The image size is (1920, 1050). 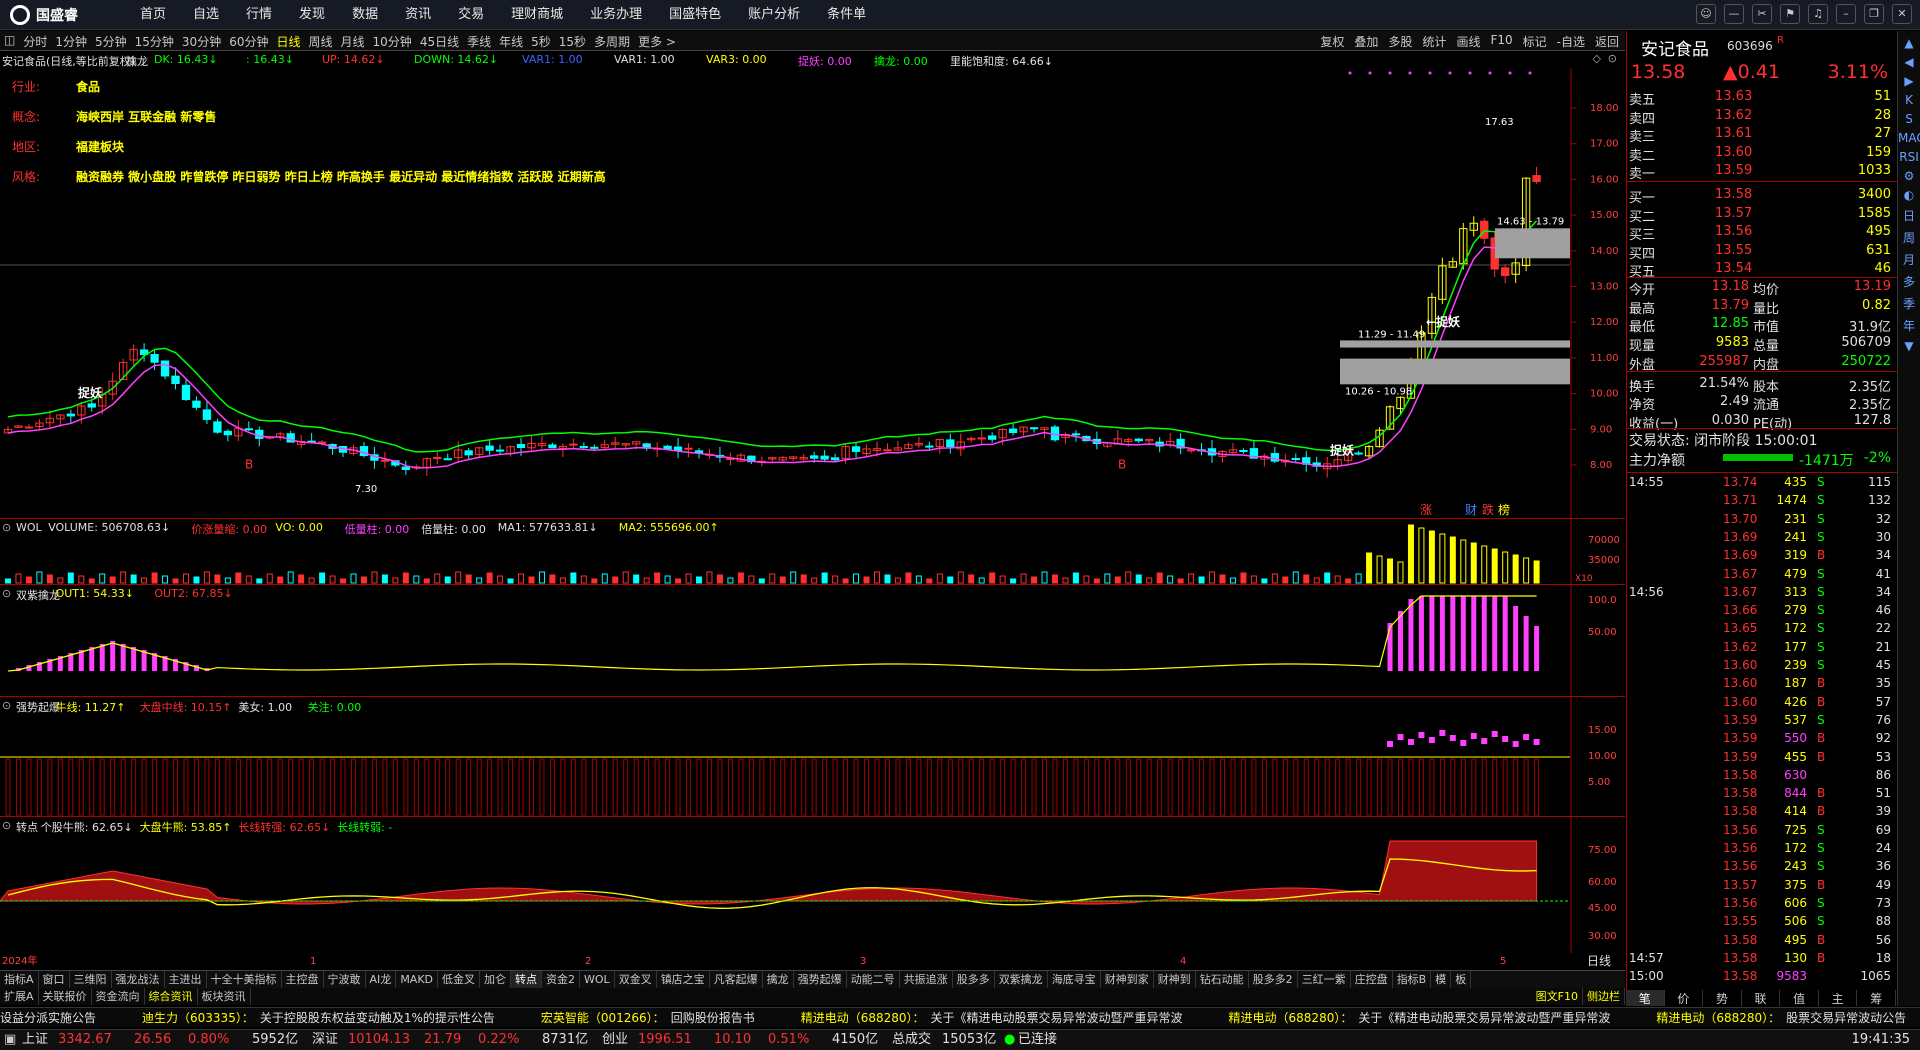 What do you see at coordinates (846, 15) in the screenshot?
I see `menu-item-11: 条件单` at bounding box center [846, 15].